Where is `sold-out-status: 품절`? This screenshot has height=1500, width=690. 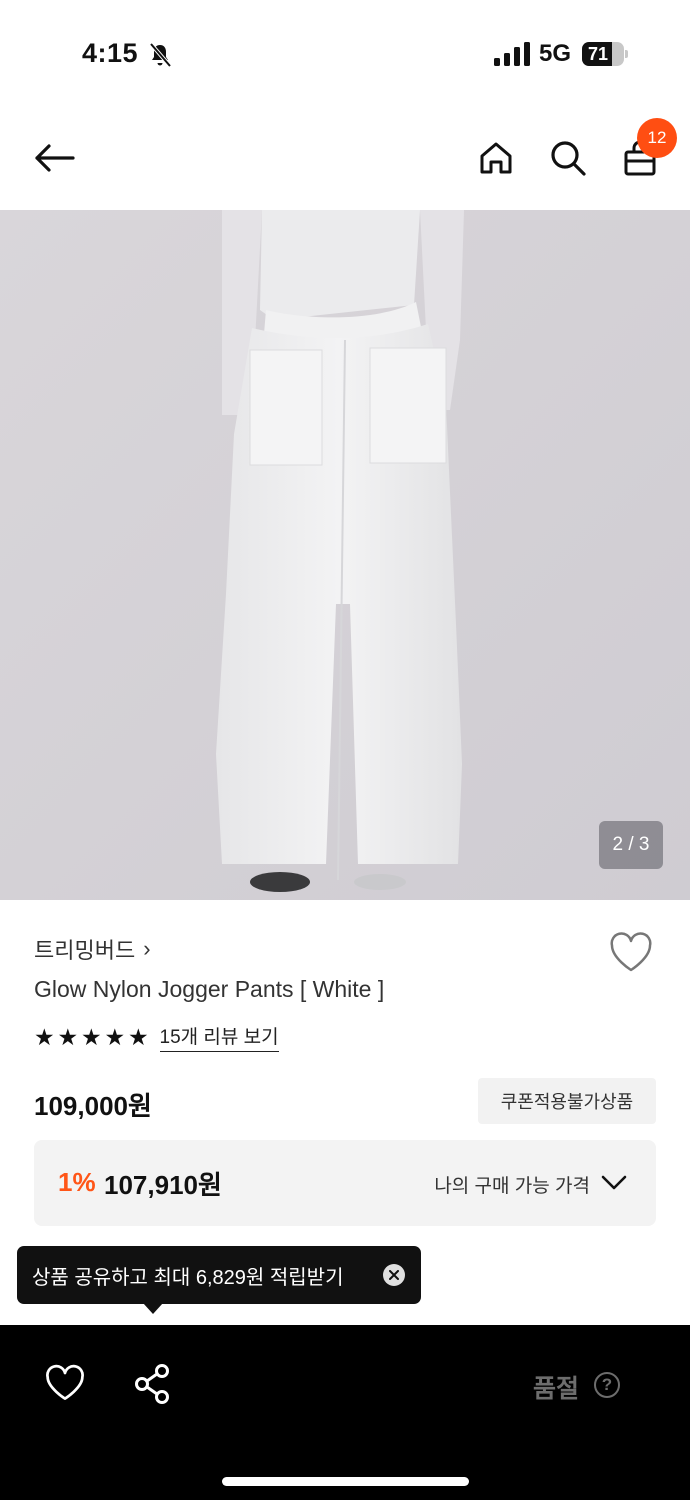
sold-out-status: 품절 is located at coordinates (556, 1389).